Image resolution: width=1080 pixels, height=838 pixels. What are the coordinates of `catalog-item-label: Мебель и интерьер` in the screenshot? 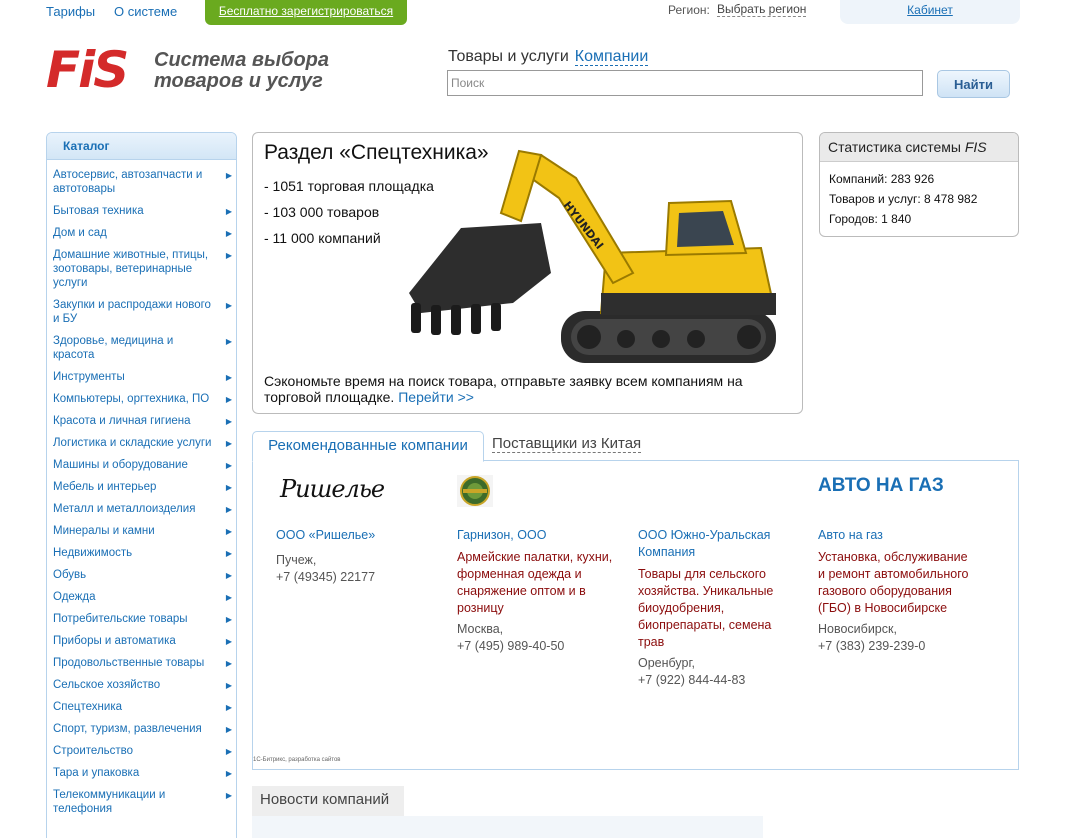 It's located at (105, 487).